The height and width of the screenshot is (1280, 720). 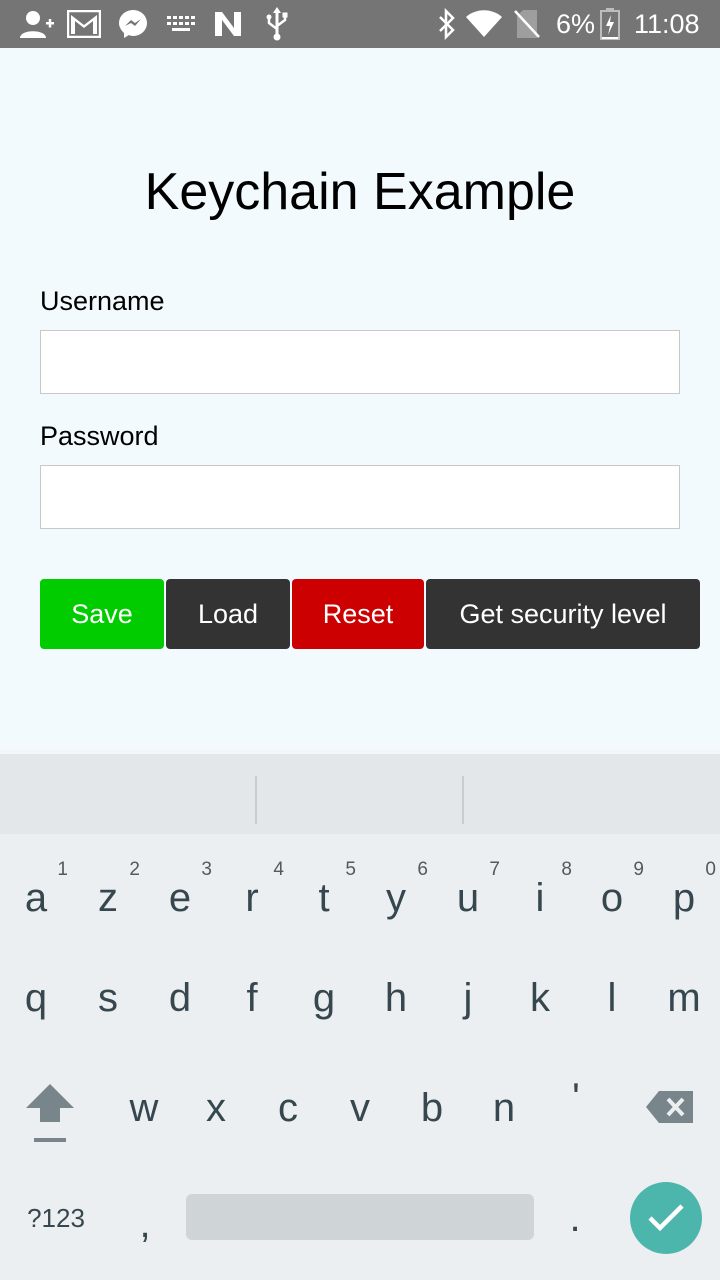 What do you see at coordinates (144, 1108) in the screenshot?
I see `key-w: w` at bounding box center [144, 1108].